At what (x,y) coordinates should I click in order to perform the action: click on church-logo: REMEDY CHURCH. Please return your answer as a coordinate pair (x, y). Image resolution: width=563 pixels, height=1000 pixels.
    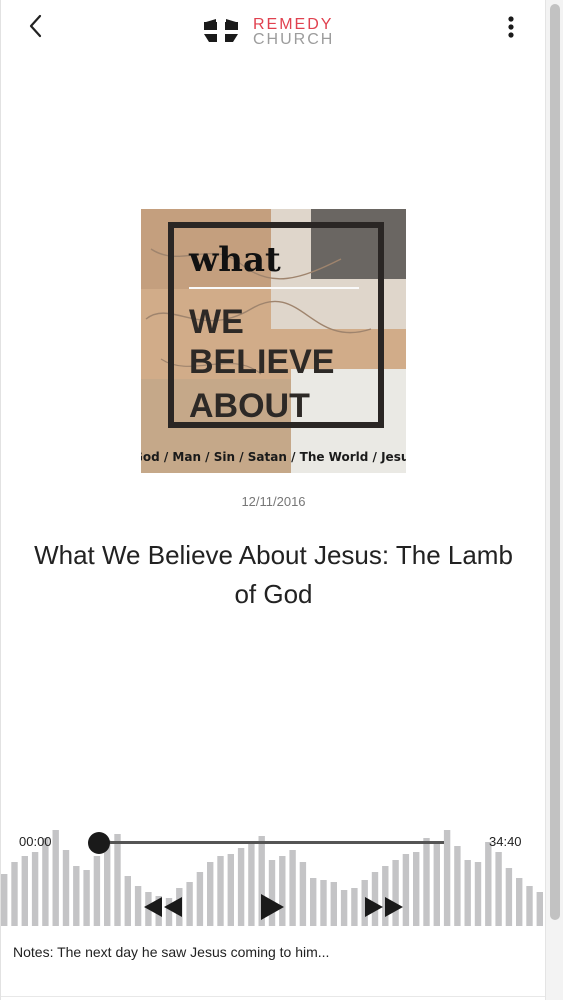
    Looking at the image, I should click on (267, 32).